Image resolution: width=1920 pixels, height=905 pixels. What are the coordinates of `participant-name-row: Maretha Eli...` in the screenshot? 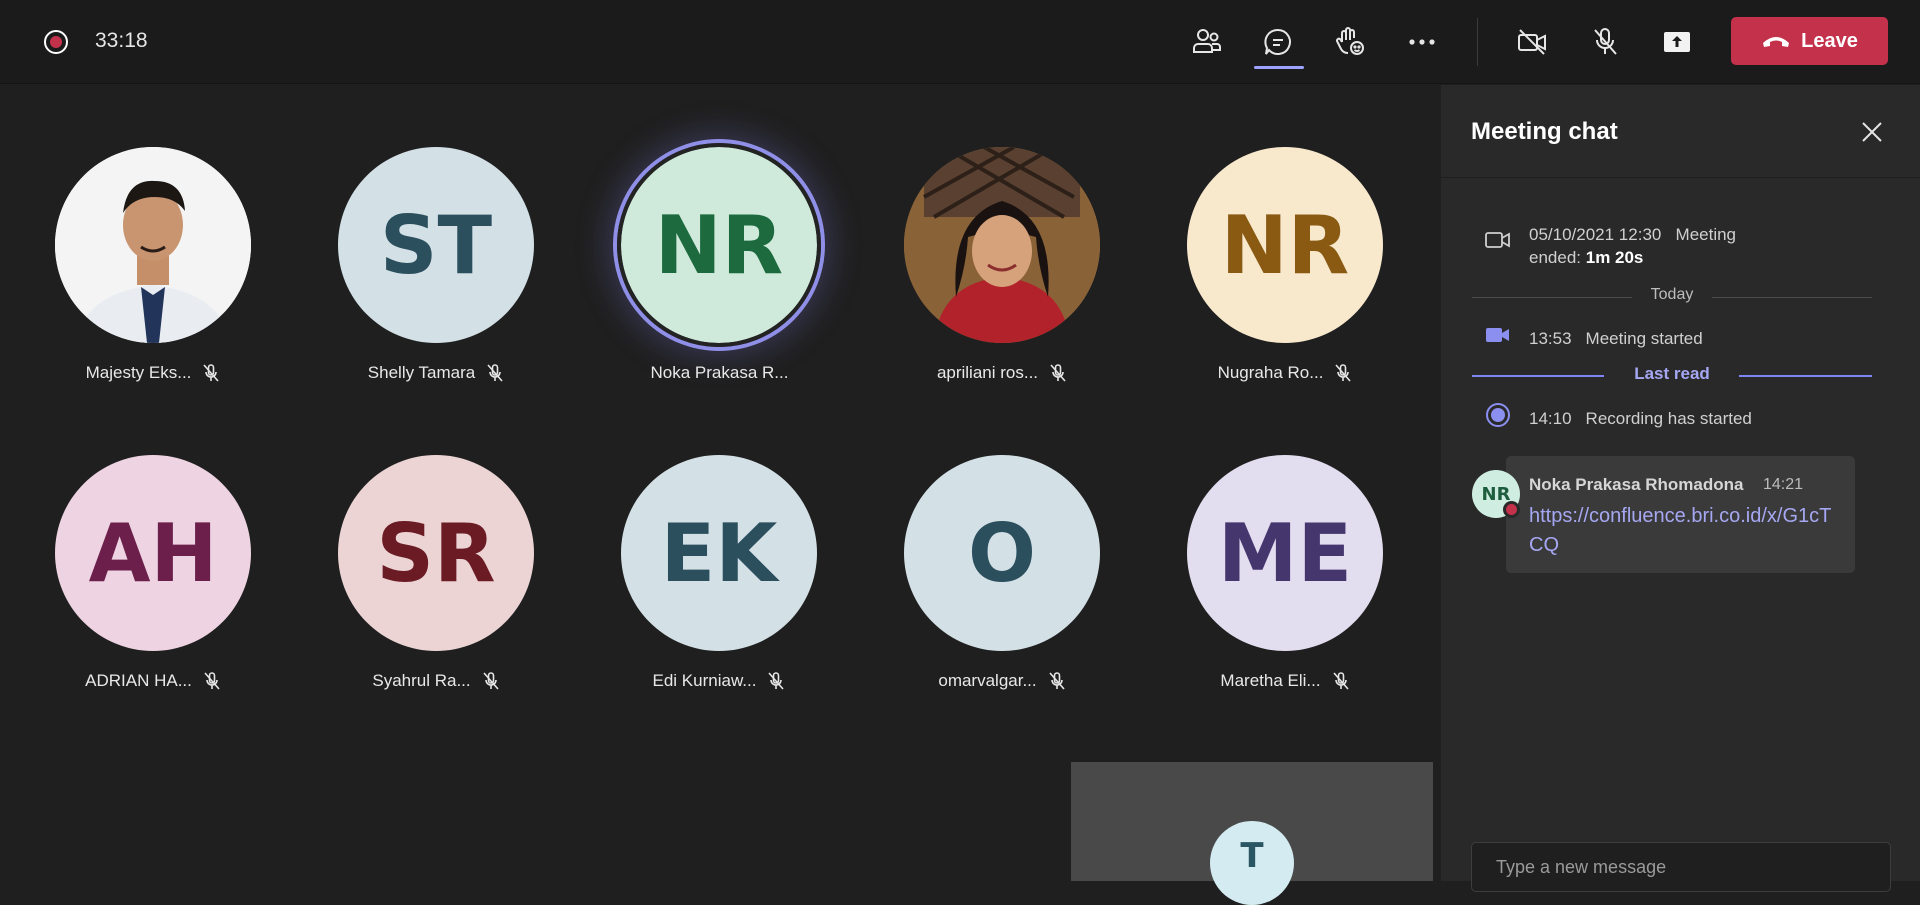 It's located at (1285, 681).